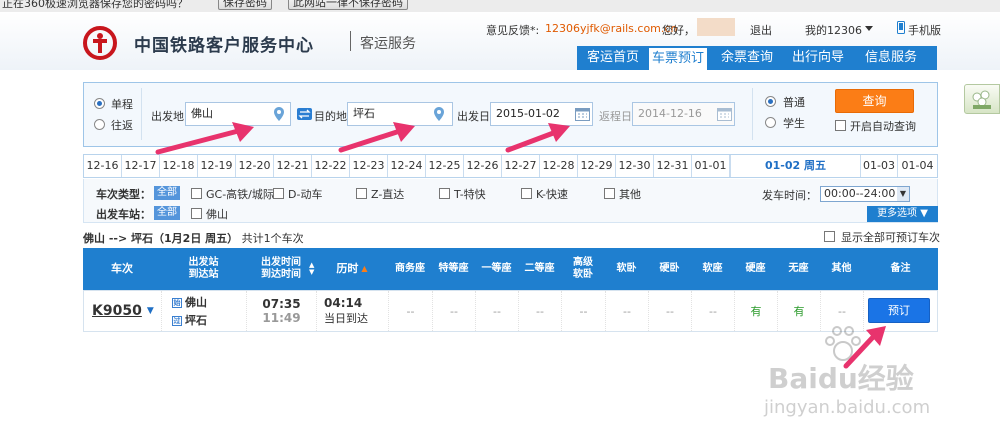 The height and width of the screenshot is (438, 1000). Describe the element at coordinates (513, 30) in the screenshot. I see `feedback-label: 意见反馈*:` at that location.